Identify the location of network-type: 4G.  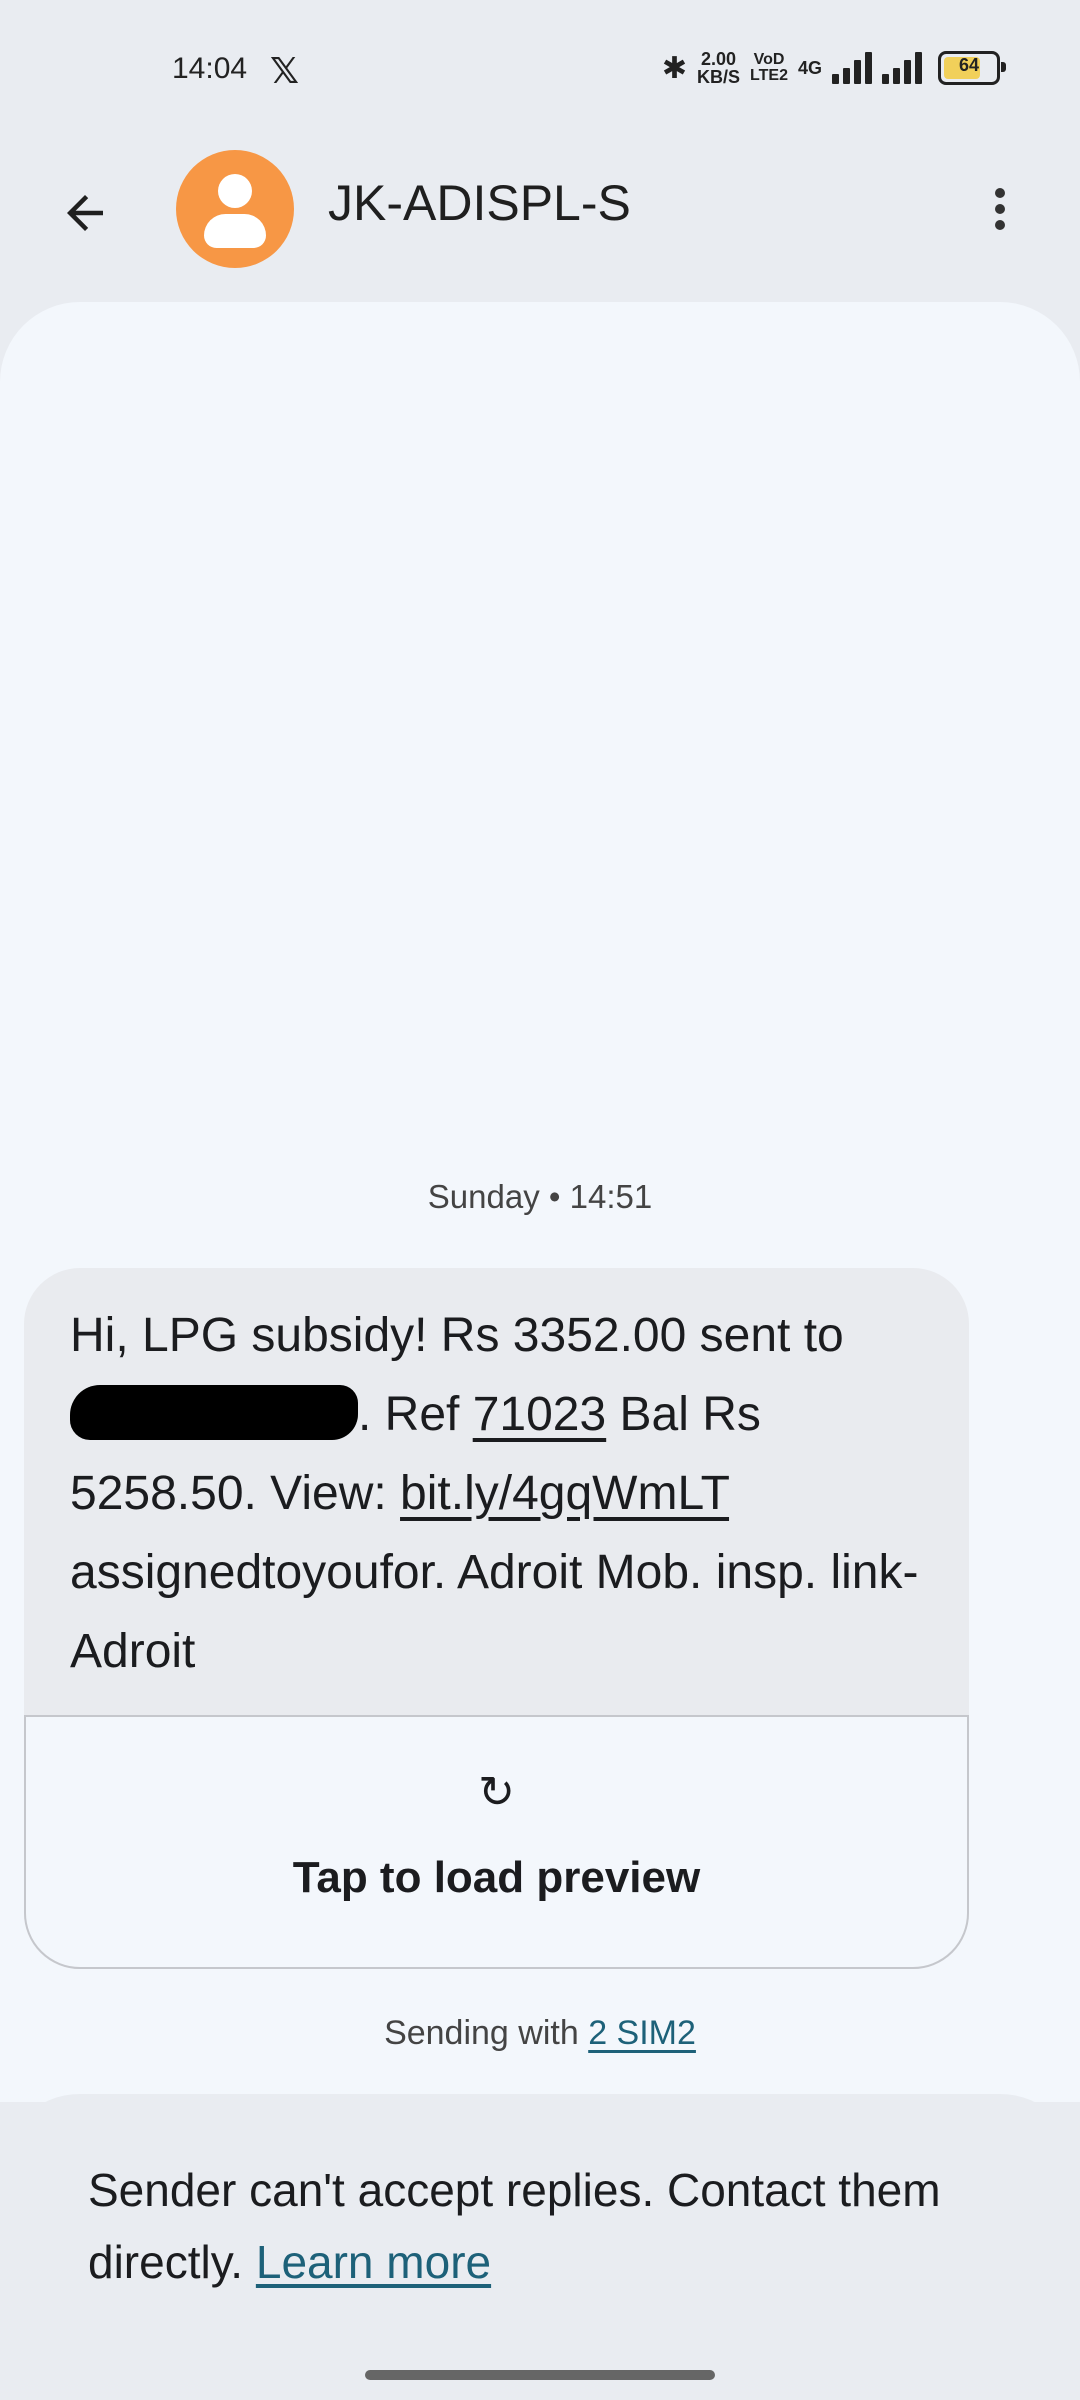
(809, 67).